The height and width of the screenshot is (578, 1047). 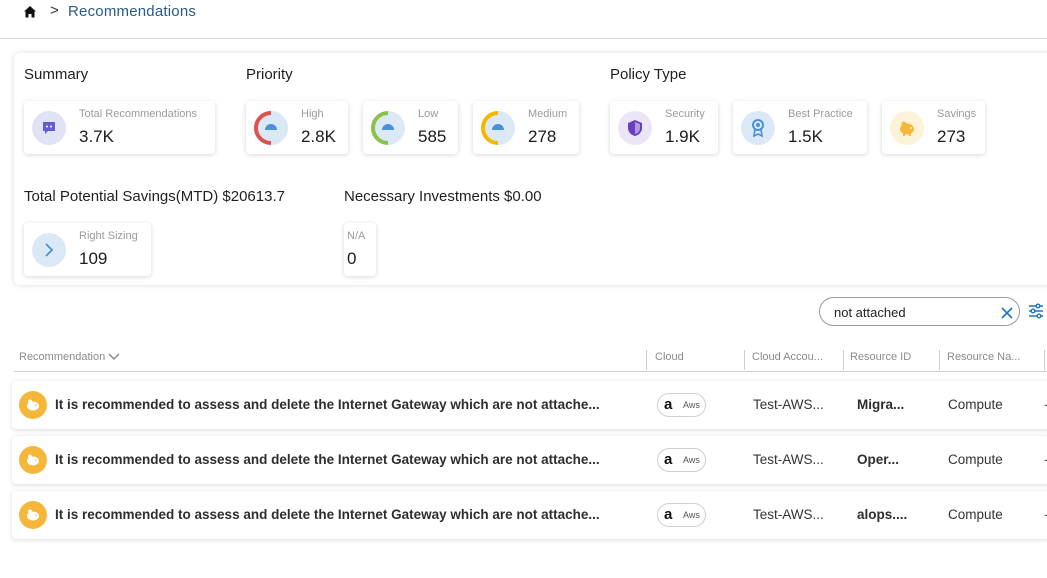 I want to click on card-priority-low: Low 585, so click(x=410, y=127).